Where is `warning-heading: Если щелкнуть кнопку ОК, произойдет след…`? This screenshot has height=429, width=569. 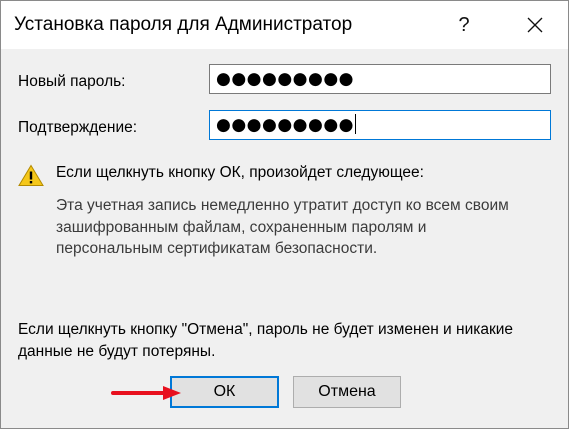 warning-heading: Если щелкнуть кнопку ОК, произойдет след… is located at coordinates (240, 172).